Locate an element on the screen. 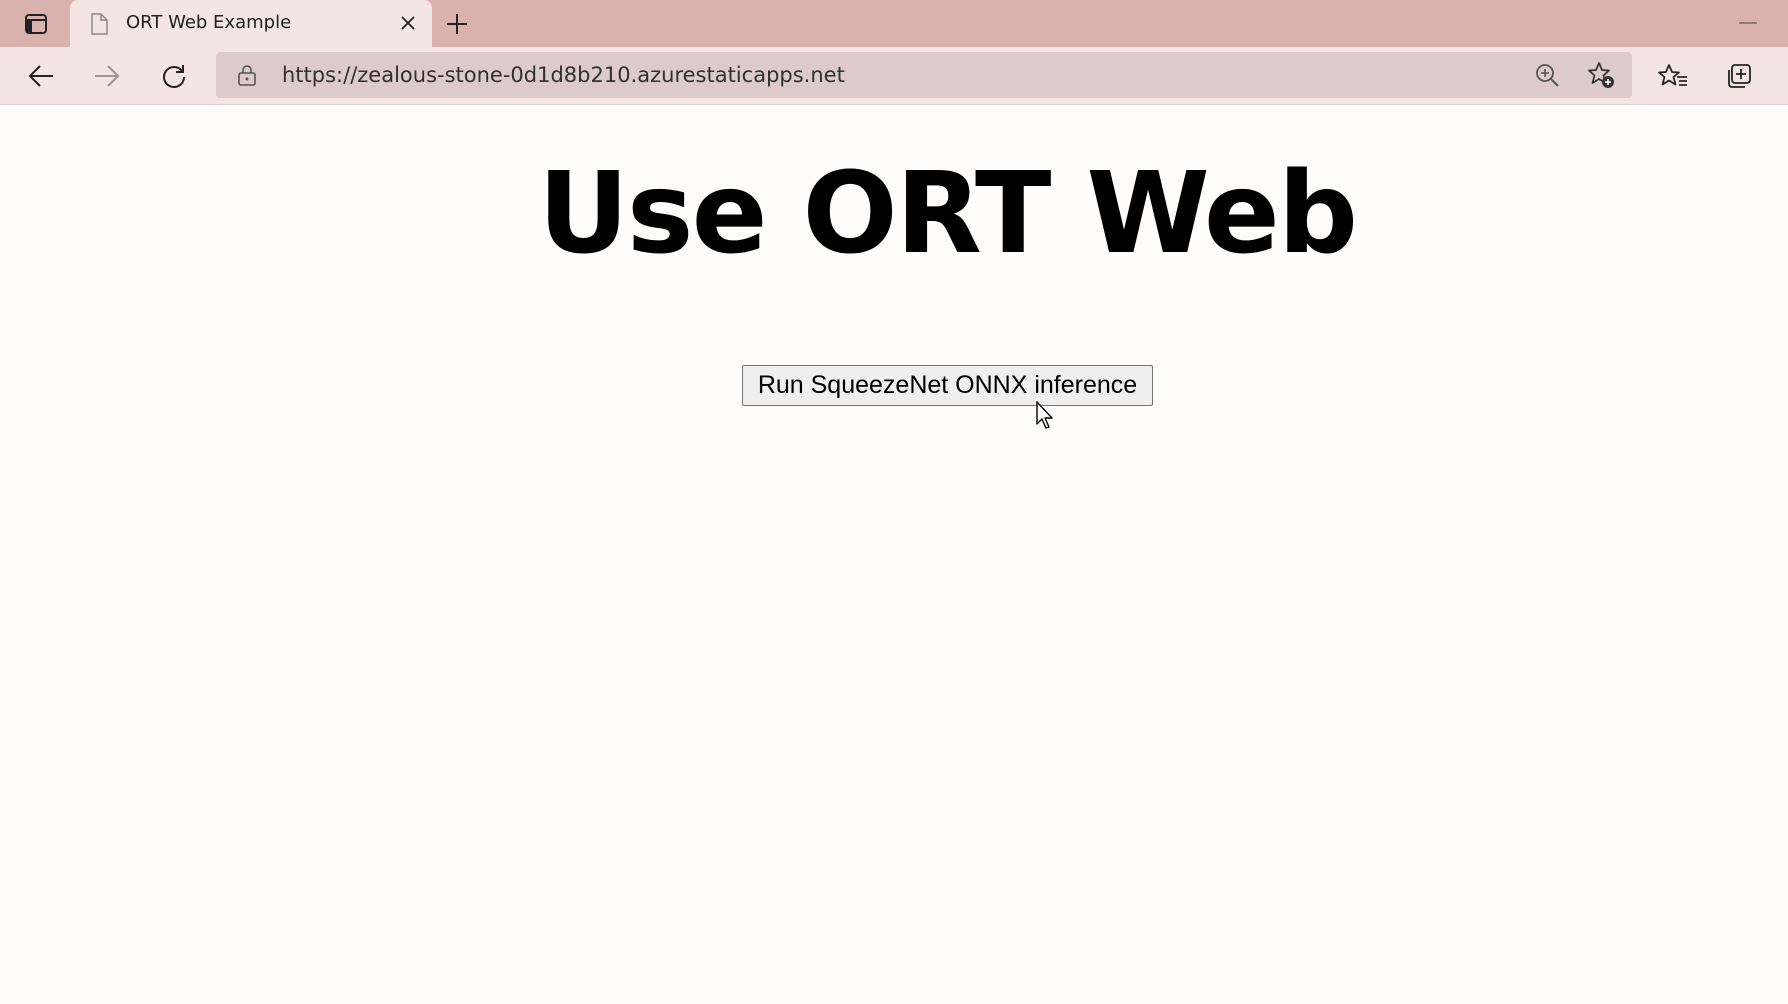  collections-button is located at coordinates (1739, 76).